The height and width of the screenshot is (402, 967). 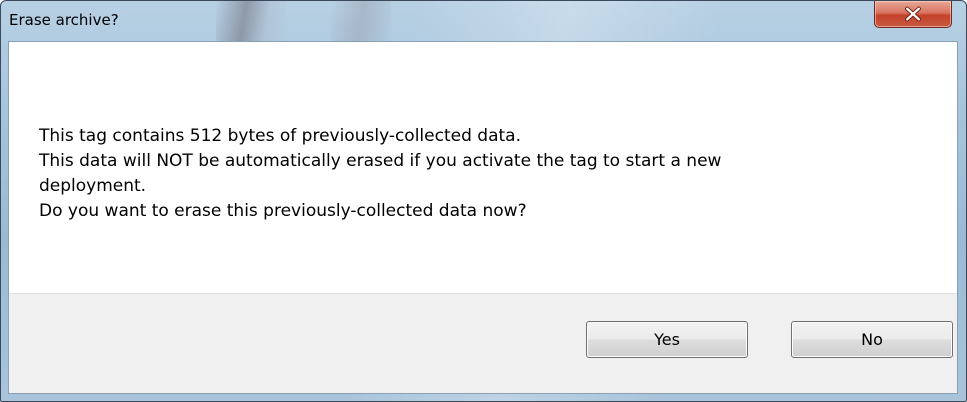 What do you see at coordinates (667, 339) in the screenshot?
I see `yes-button: Yes` at bounding box center [667, 339].